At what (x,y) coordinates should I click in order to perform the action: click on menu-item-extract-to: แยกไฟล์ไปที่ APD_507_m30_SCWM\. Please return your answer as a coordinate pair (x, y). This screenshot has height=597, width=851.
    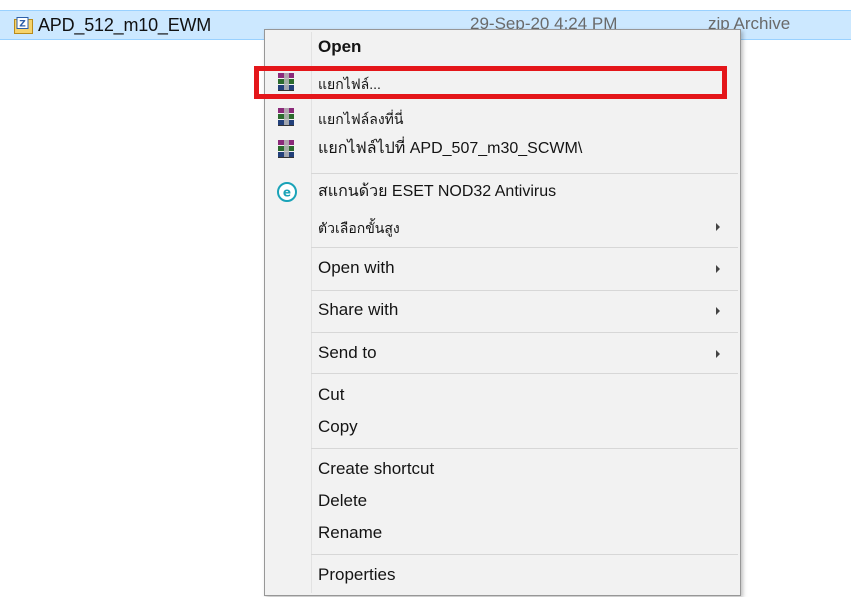
    Looking at the image, I should click on (502, 149).